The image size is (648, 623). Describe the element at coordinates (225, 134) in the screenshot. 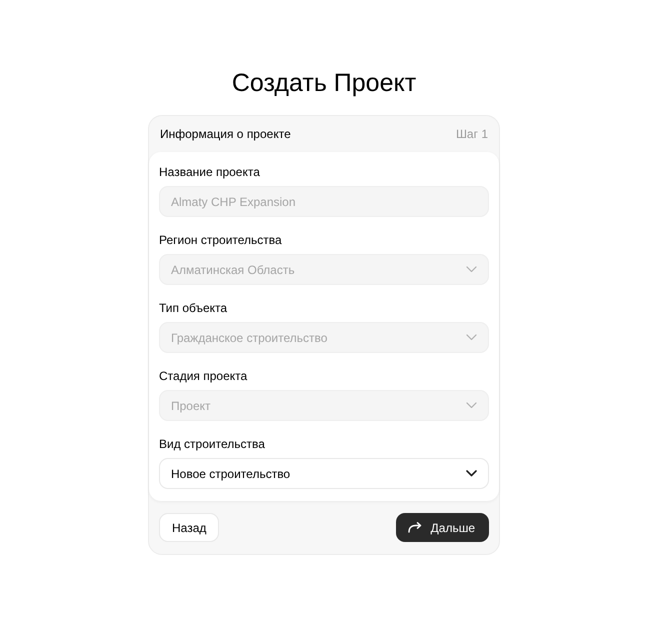

I see `card-heading: Информация о проекте` at that location.